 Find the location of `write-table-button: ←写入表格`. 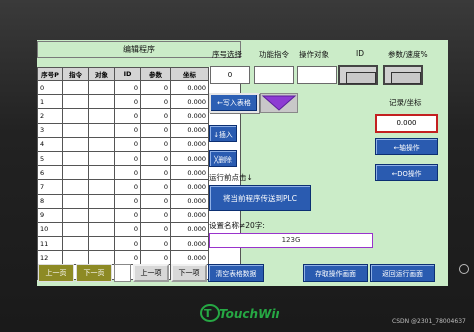

write-table-button: ←写入表格 is located at coordinates (234, 103).